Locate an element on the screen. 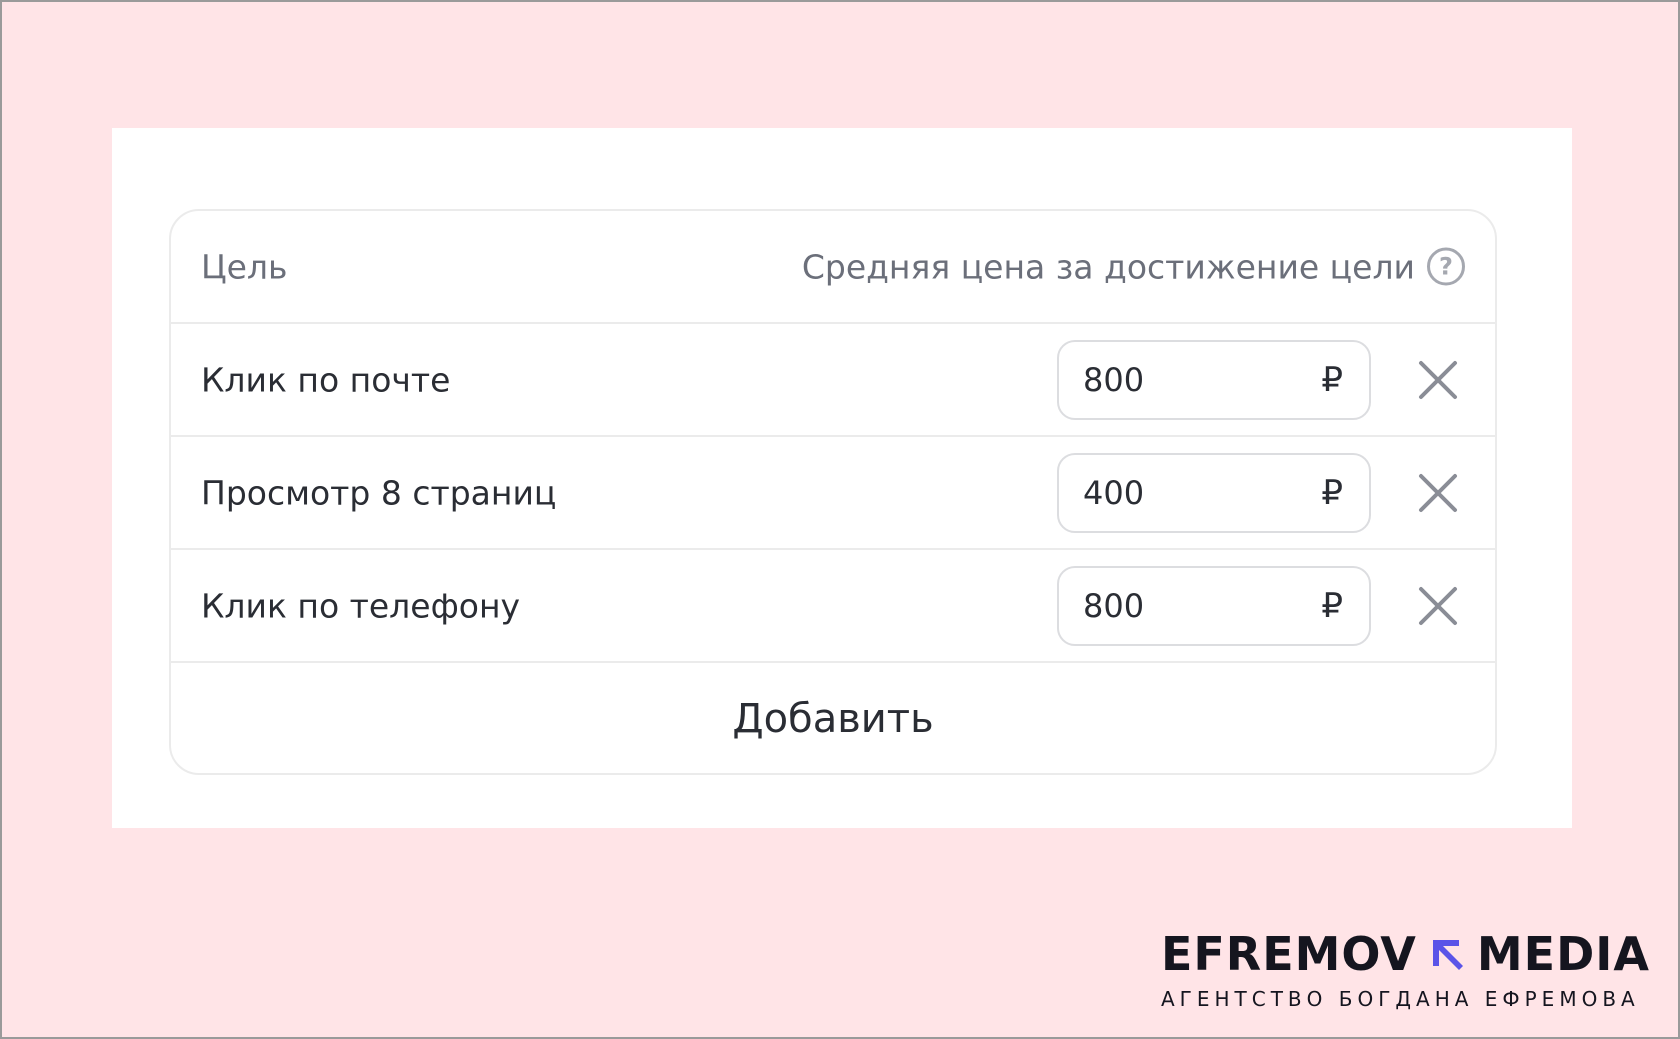 This screenshot has height=1039, width=1680. logo-wordmark: EFREMOV MEDIA is located at coordinates (1405, 954).